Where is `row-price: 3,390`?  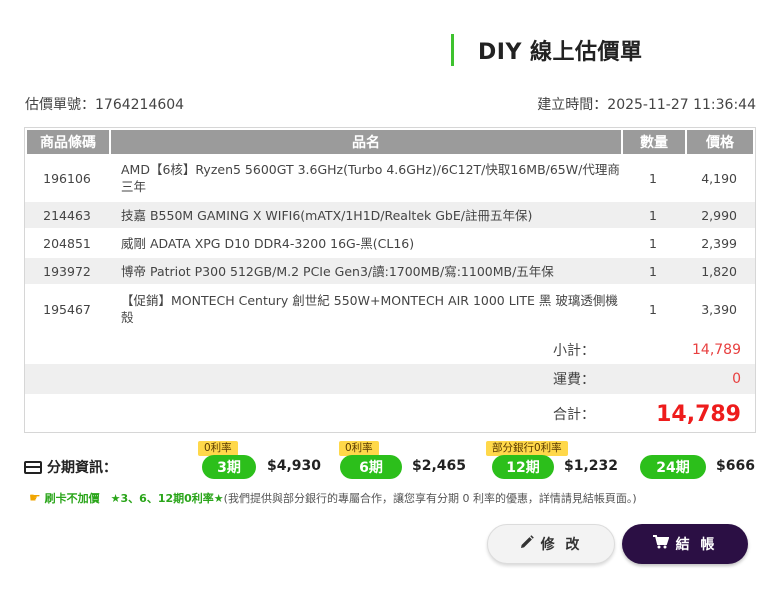 row-price: 3,390 is located at coordinates (719, 309).